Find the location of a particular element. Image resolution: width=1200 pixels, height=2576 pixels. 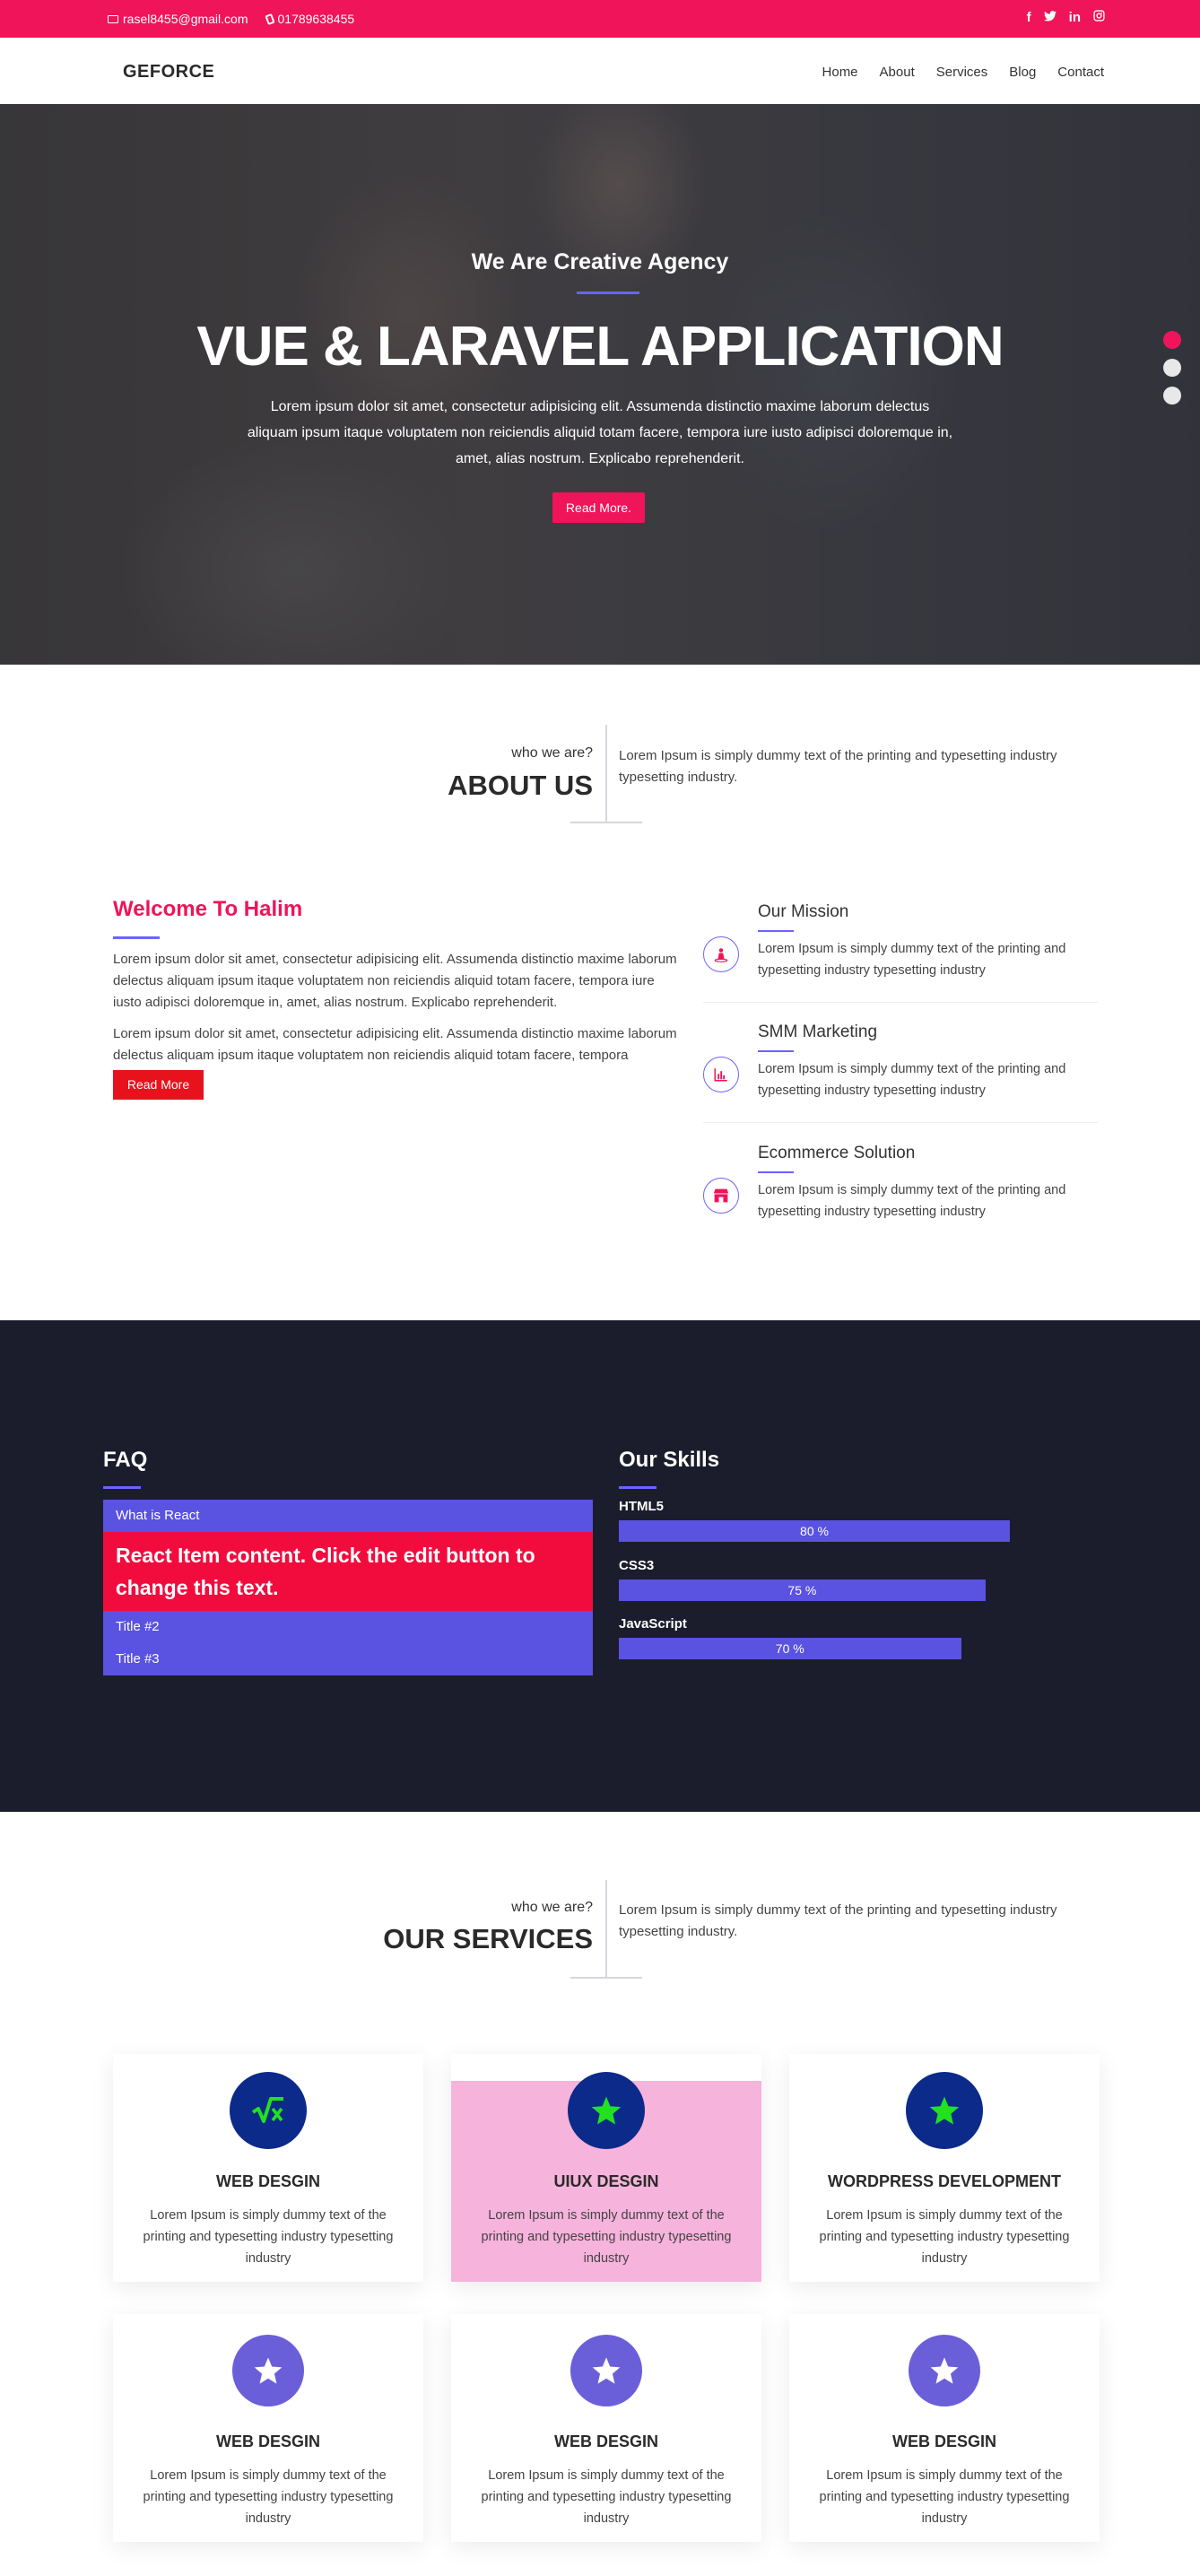

instagram-icon is located at coordinates (1099, 17).